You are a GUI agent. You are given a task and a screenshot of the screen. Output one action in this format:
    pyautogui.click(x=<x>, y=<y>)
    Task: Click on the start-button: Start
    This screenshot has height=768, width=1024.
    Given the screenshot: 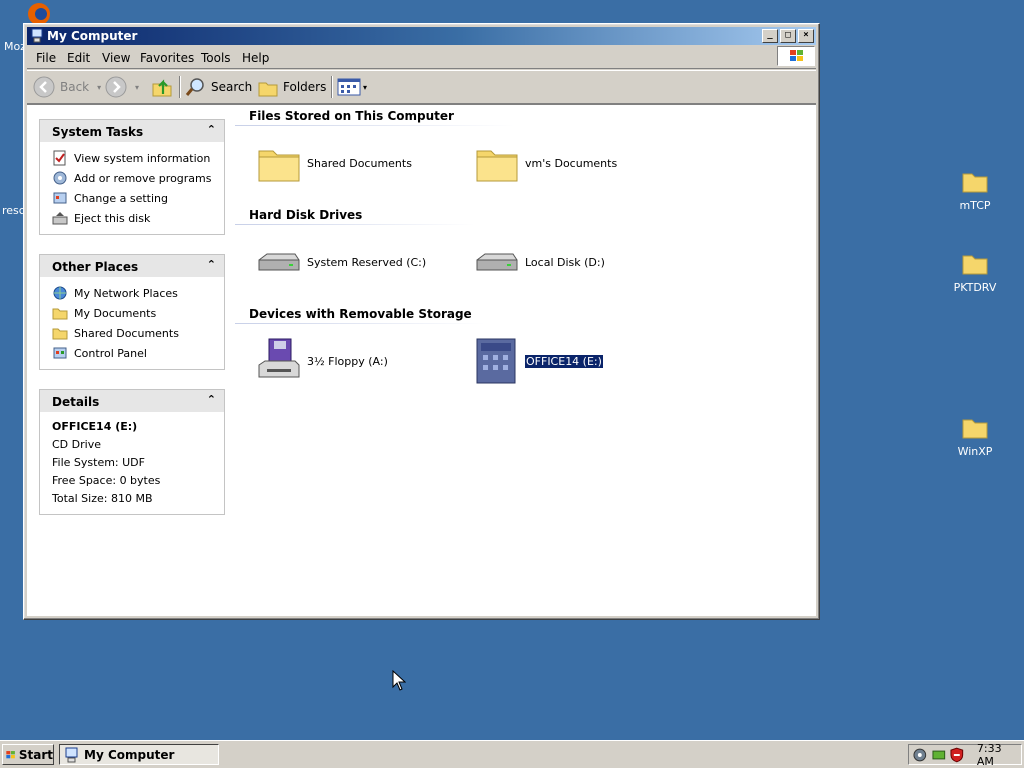 What is the action you would take?
    pyautogui.click(x=28, y=754)
    